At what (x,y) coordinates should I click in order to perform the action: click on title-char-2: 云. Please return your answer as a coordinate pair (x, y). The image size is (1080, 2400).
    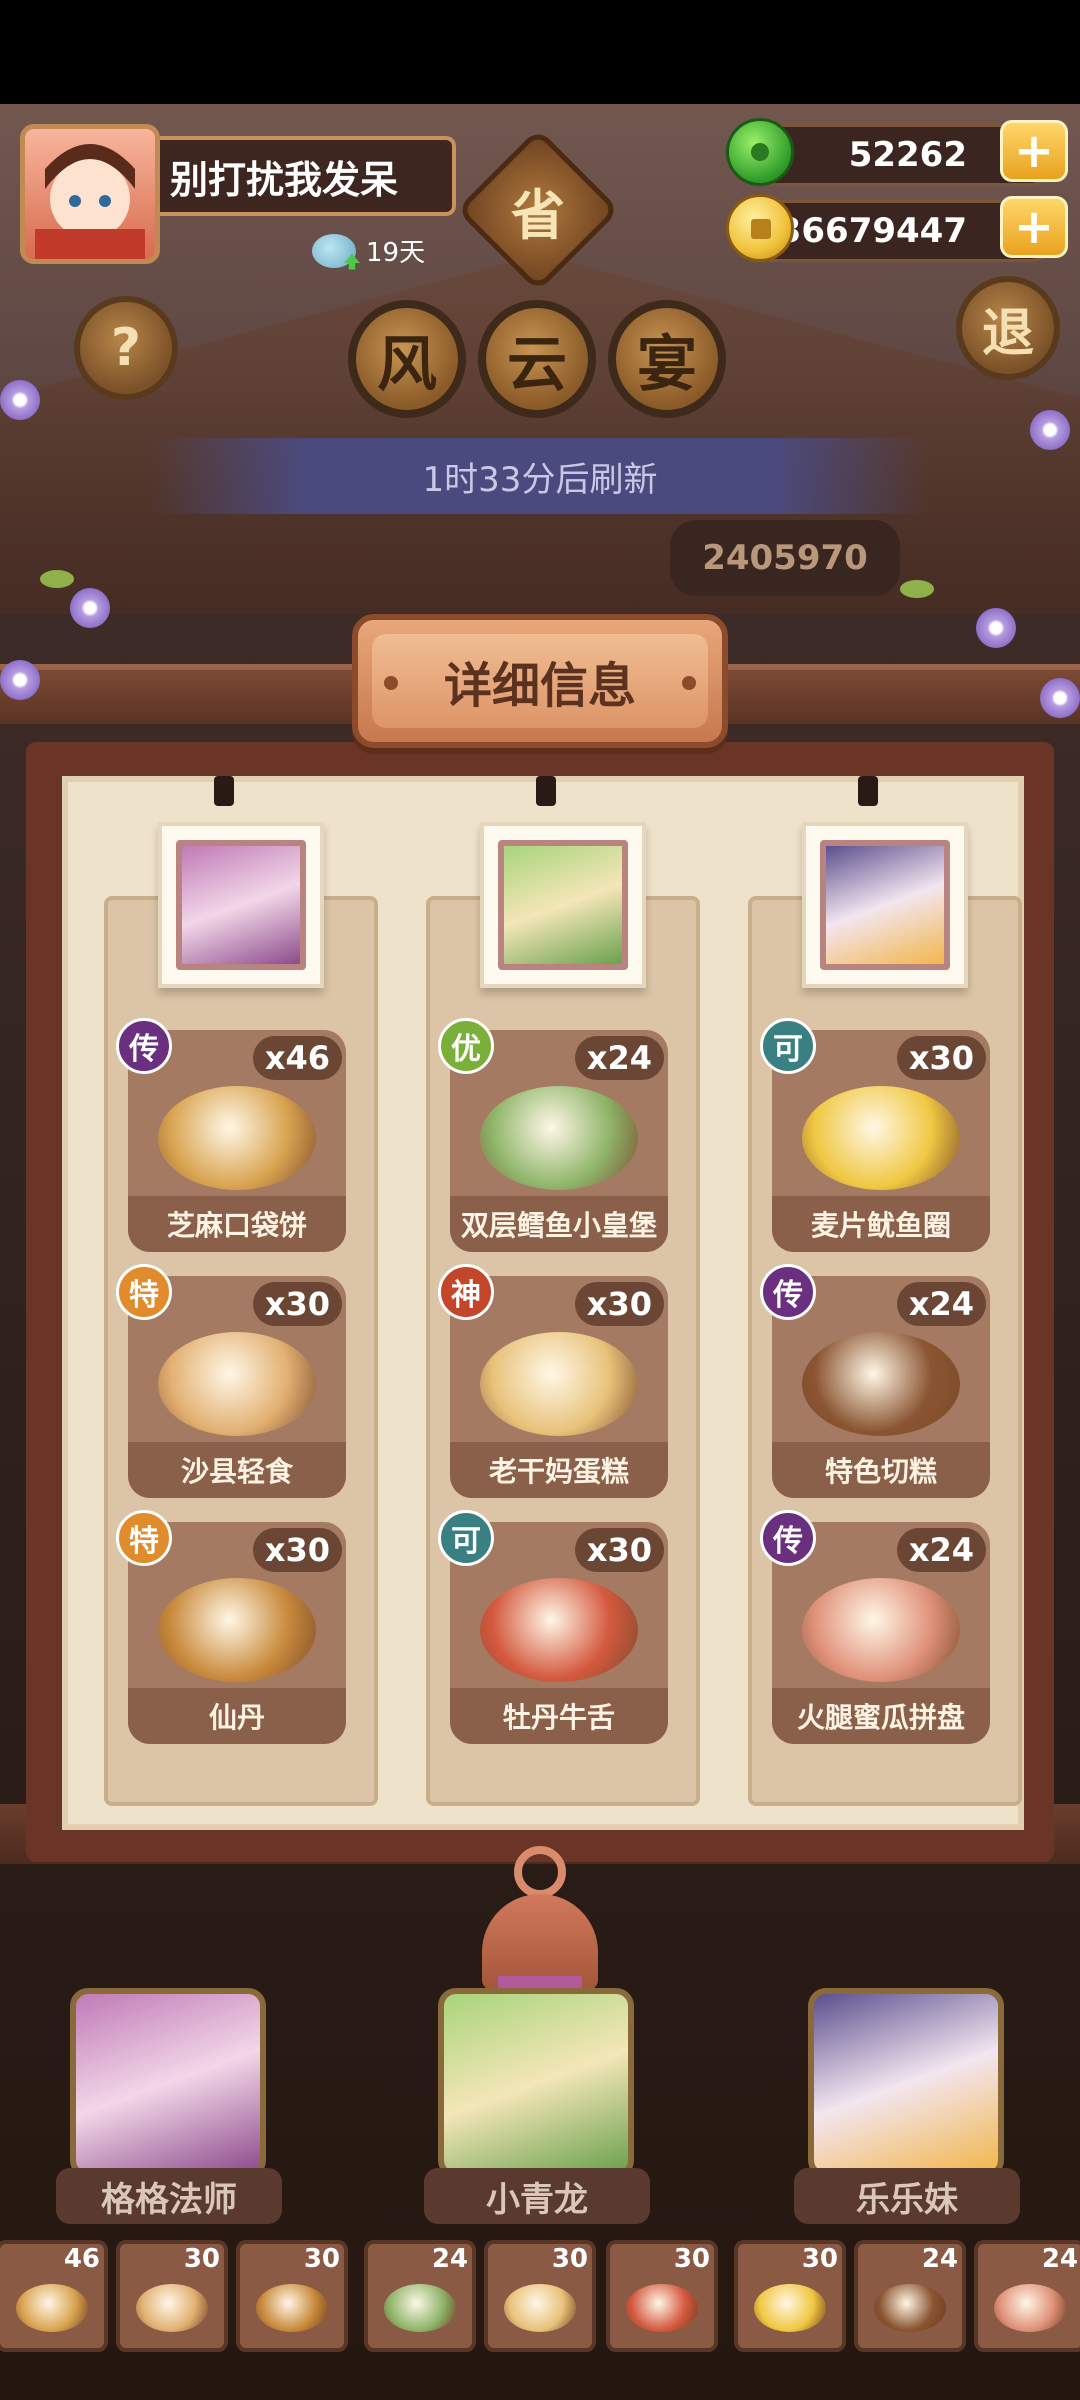
    Looking at the image, I should click on (537, 359).